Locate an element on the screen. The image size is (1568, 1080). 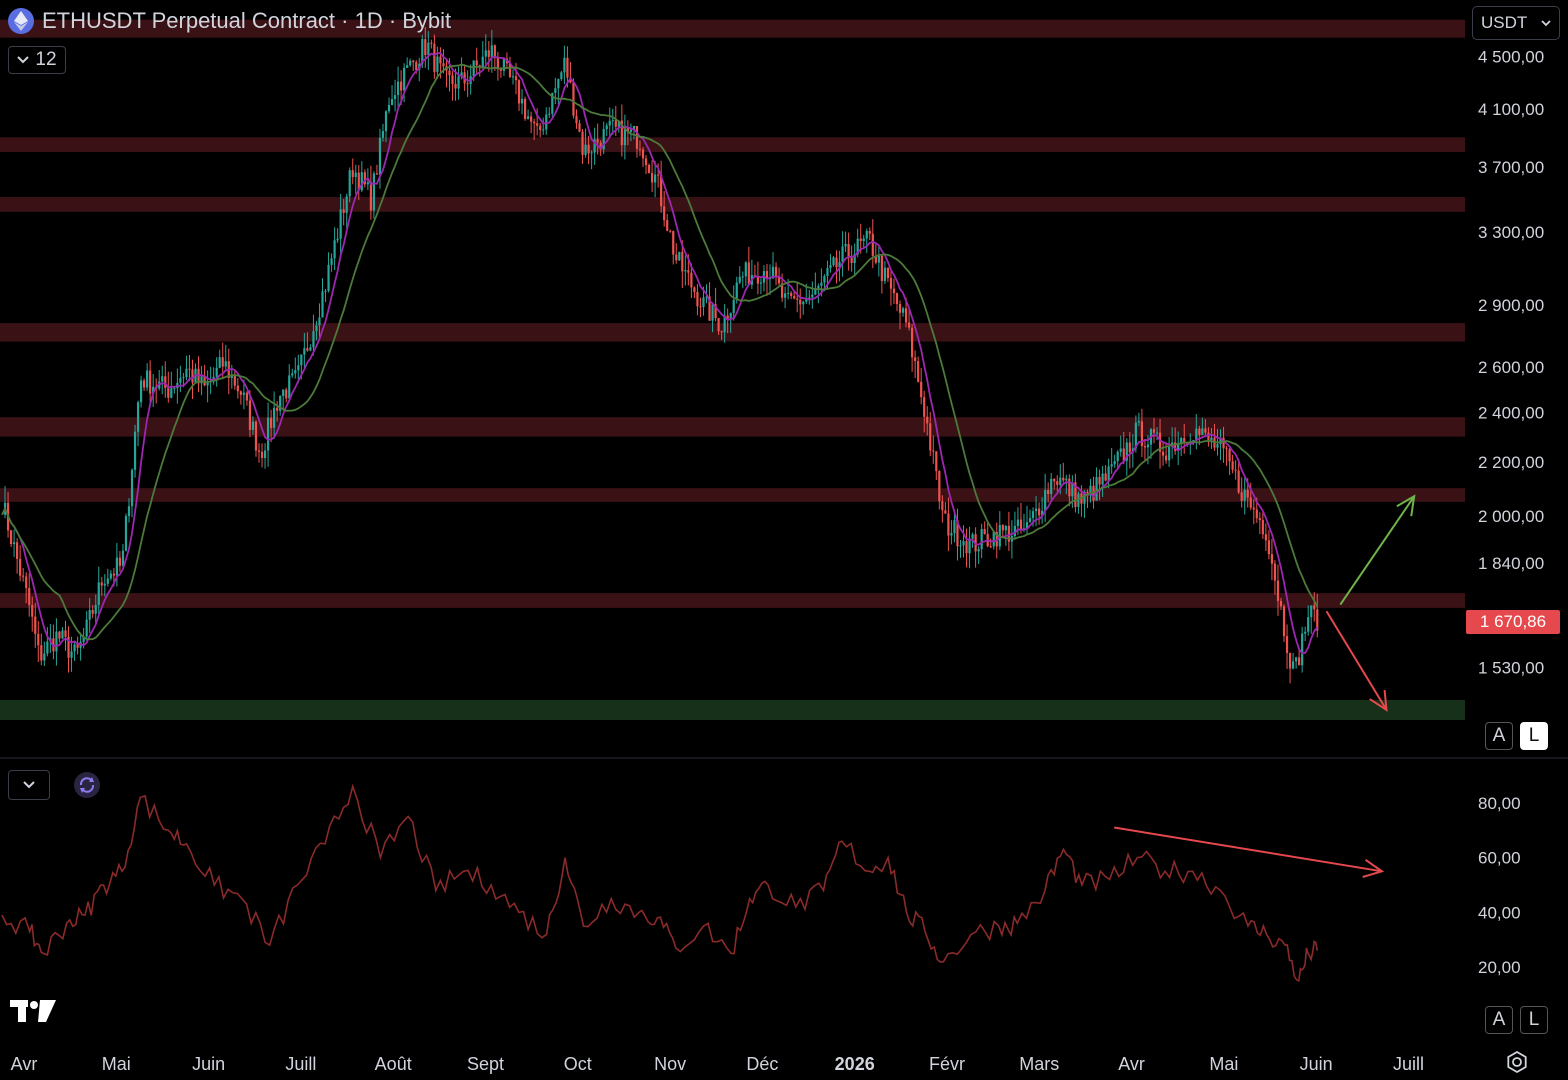
time-axis-label: Sept is located at coordinates (485, 1064).